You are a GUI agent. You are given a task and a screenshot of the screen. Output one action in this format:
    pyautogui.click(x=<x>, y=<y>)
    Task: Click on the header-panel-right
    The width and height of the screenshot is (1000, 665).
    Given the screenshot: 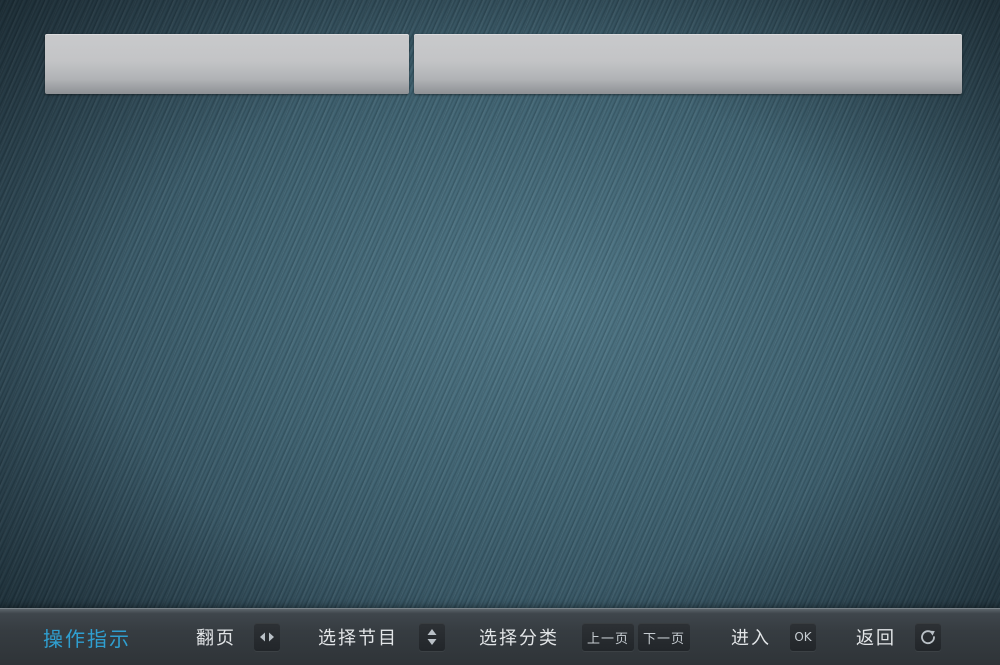 What is the action you would take?
    pyautogui.click(x=688, y=64)
    